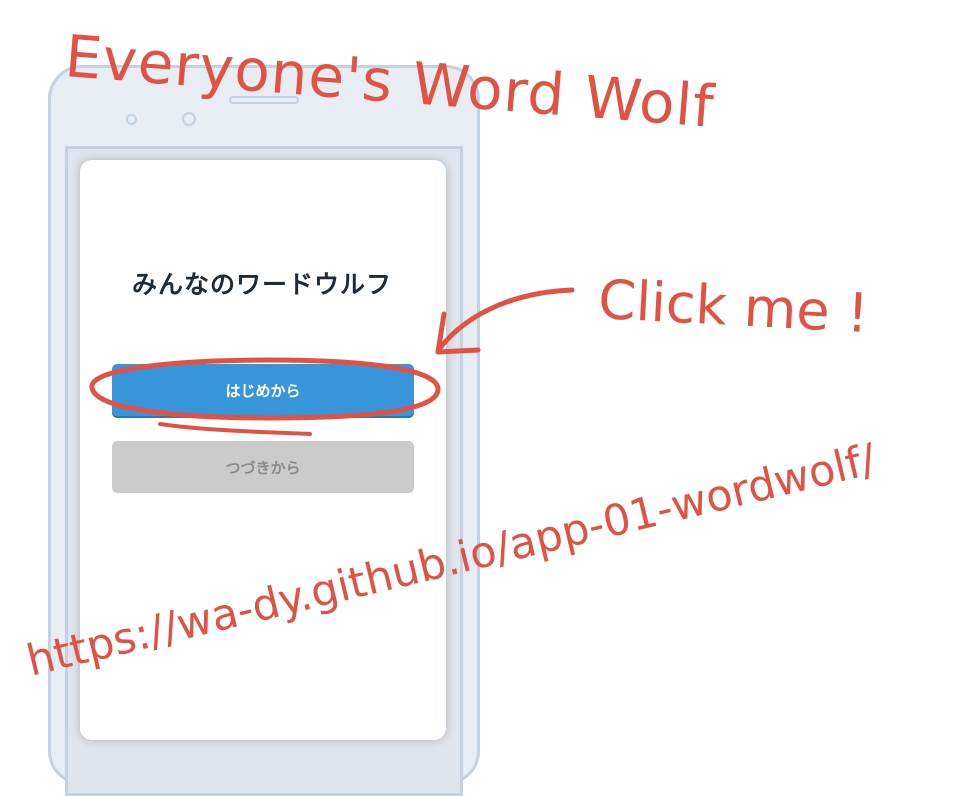 The image size is (960, 796). Describe the element at coordinates (235, 429) in the screenshot. I see `highlight-ellipse-tail` at that location.